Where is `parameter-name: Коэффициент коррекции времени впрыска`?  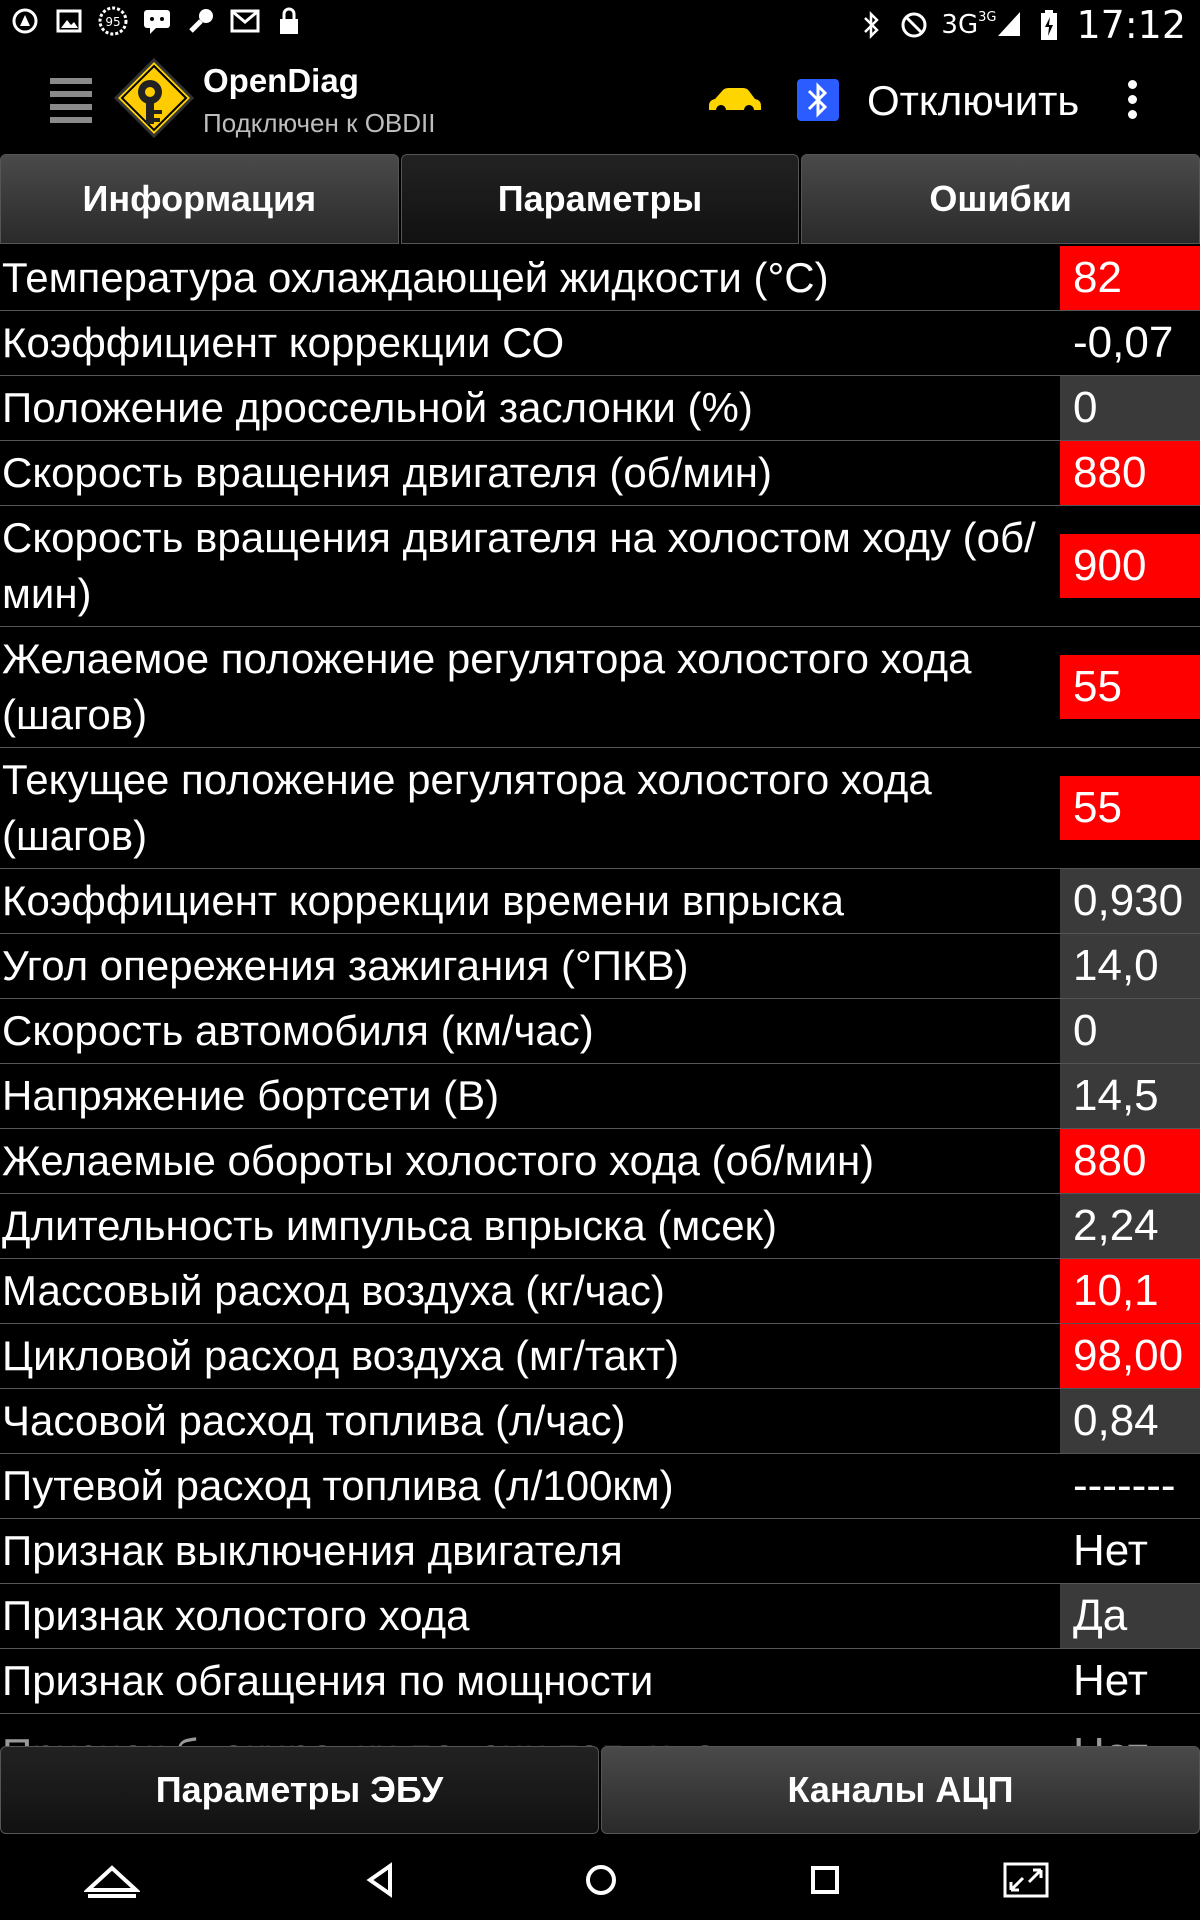 parameter-name: Коэффициент коррекции времени впрыска is located at coordinates (423, 900).